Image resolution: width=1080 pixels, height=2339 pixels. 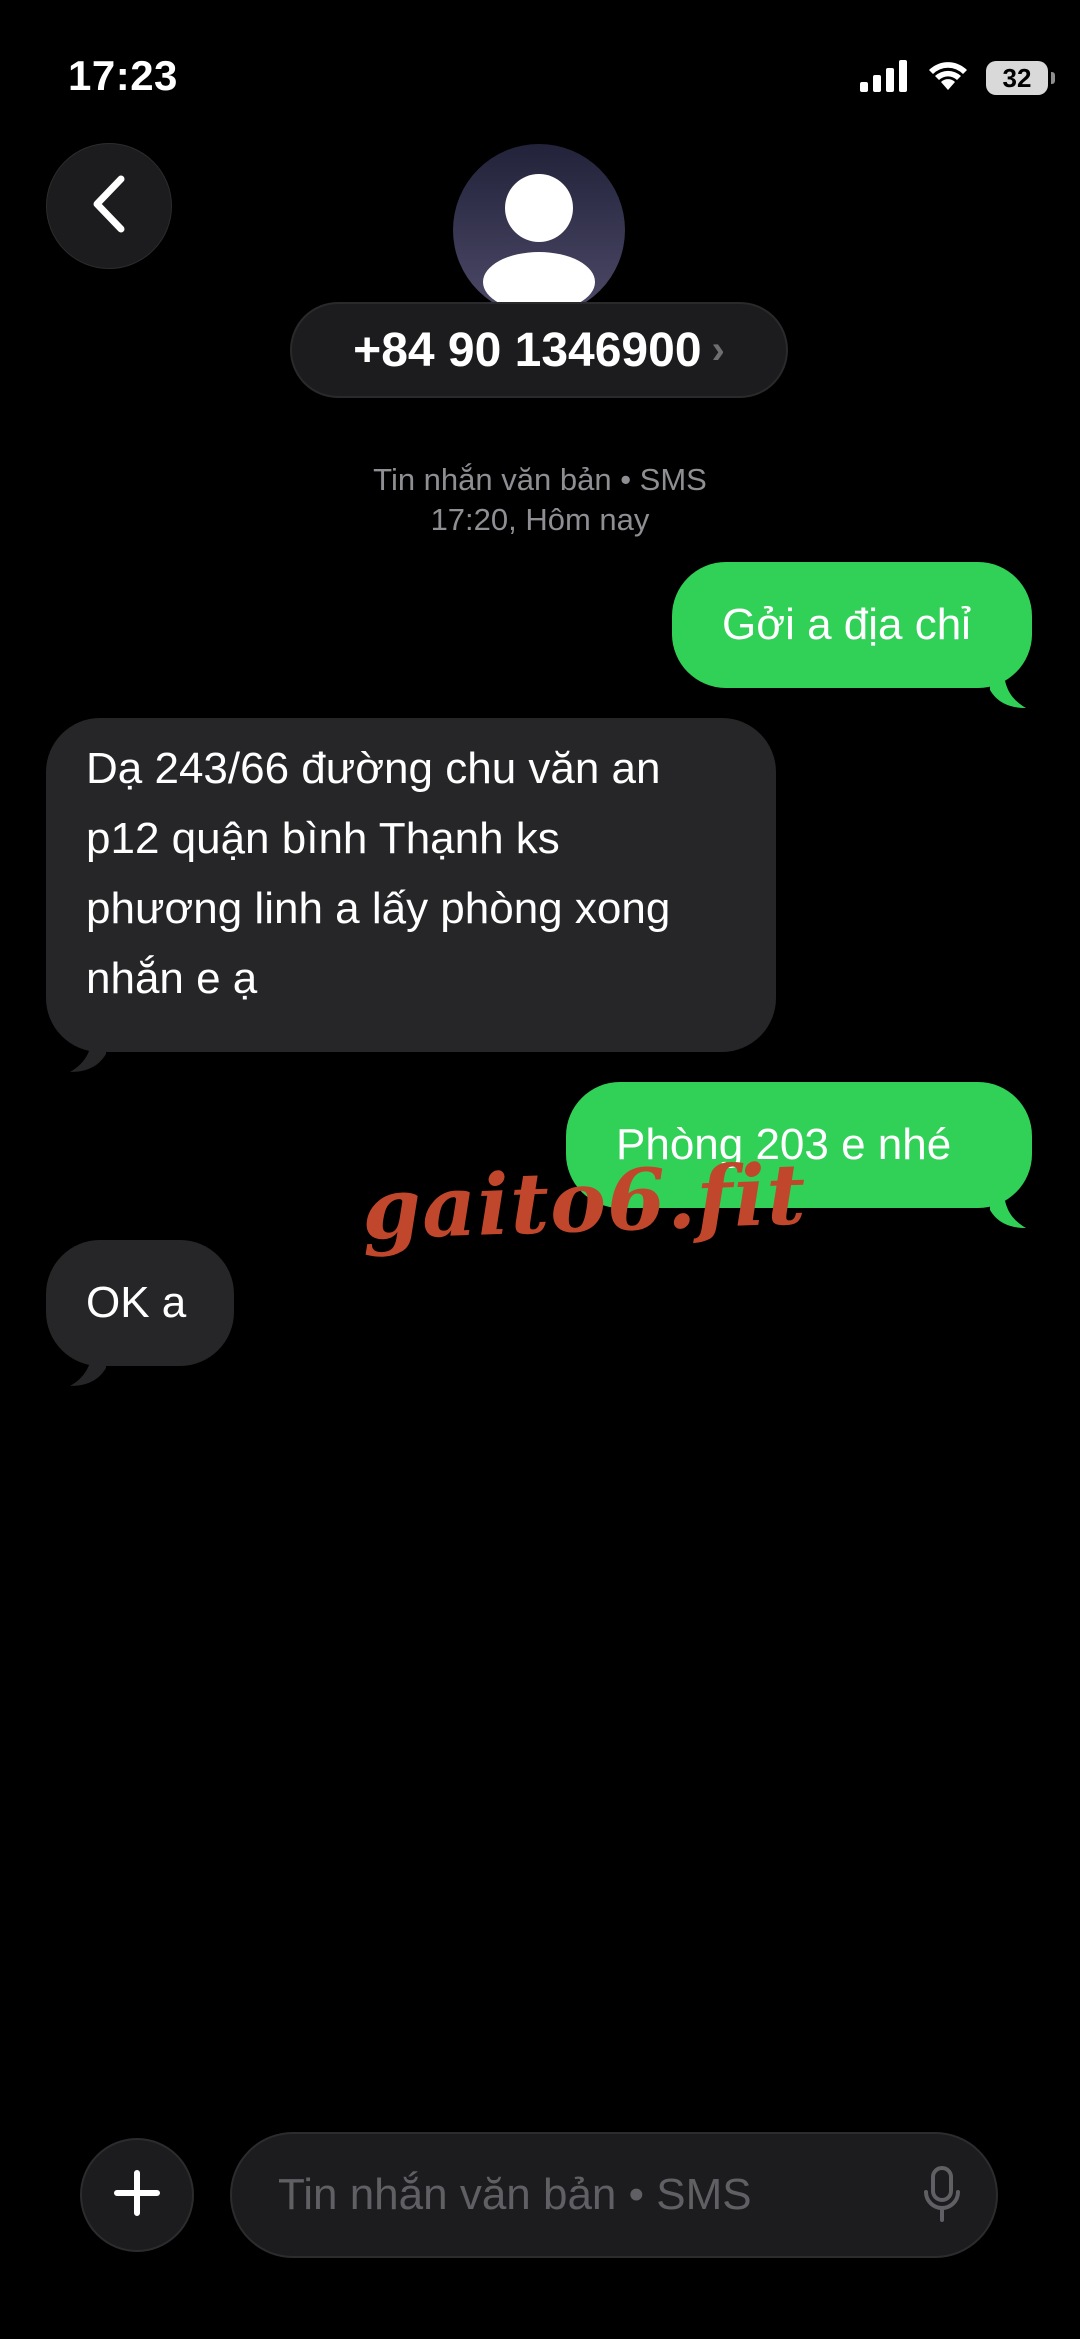 I want to click on back-button, so click(x=109, y=206).